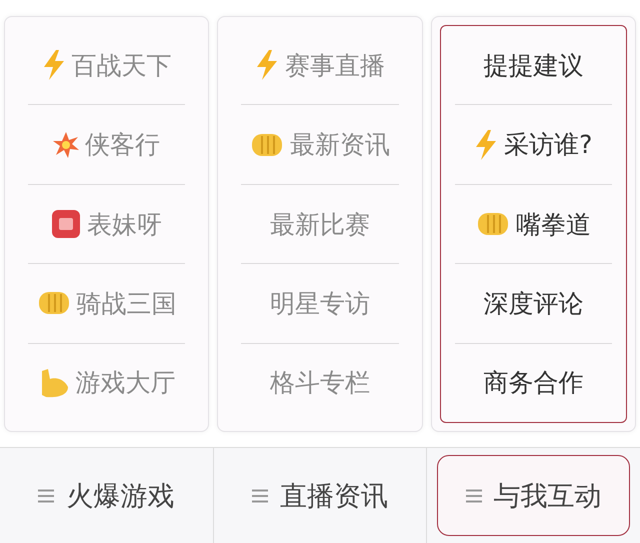 The width and height of the screenshot is (640, 543). Describe the element at coordinates (122, 65) in the screenshot. I see `menu-item: 百战天下` at that location.